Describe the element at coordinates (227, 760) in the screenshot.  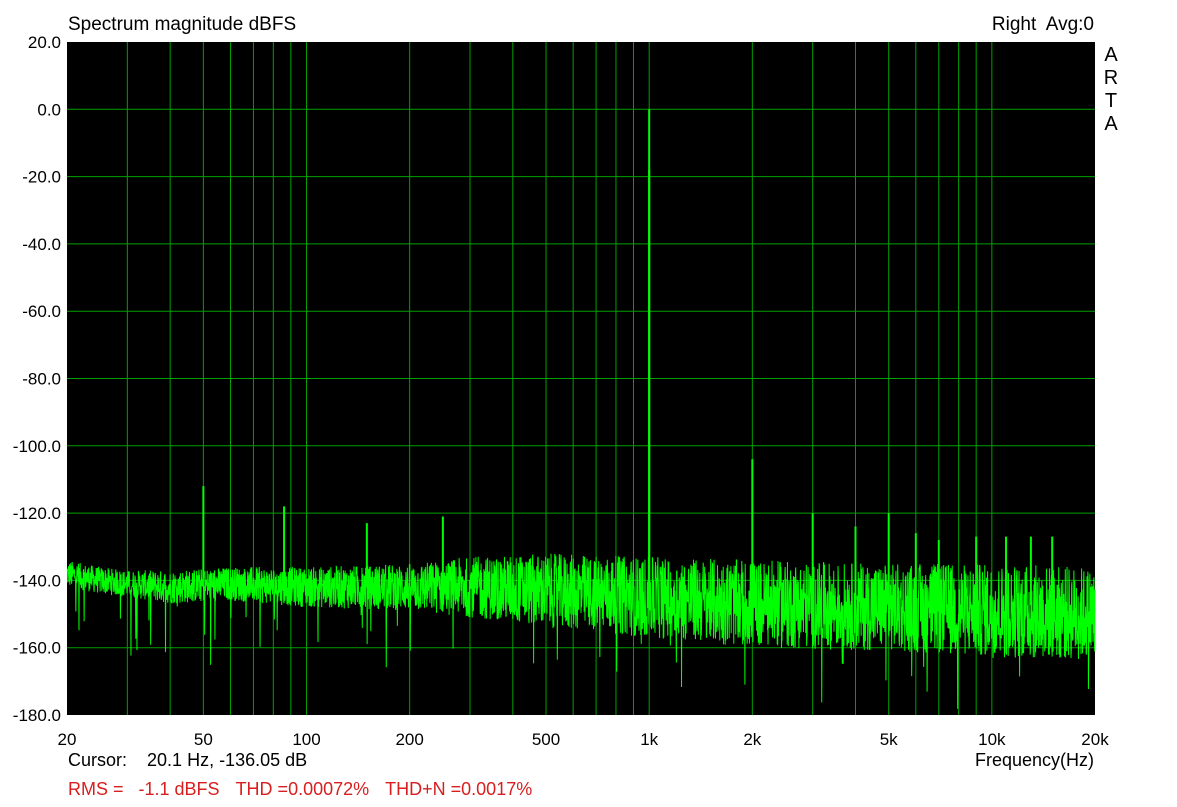
I see `cursor-value: 20.1 Hz, -136.05 dB` at that location.